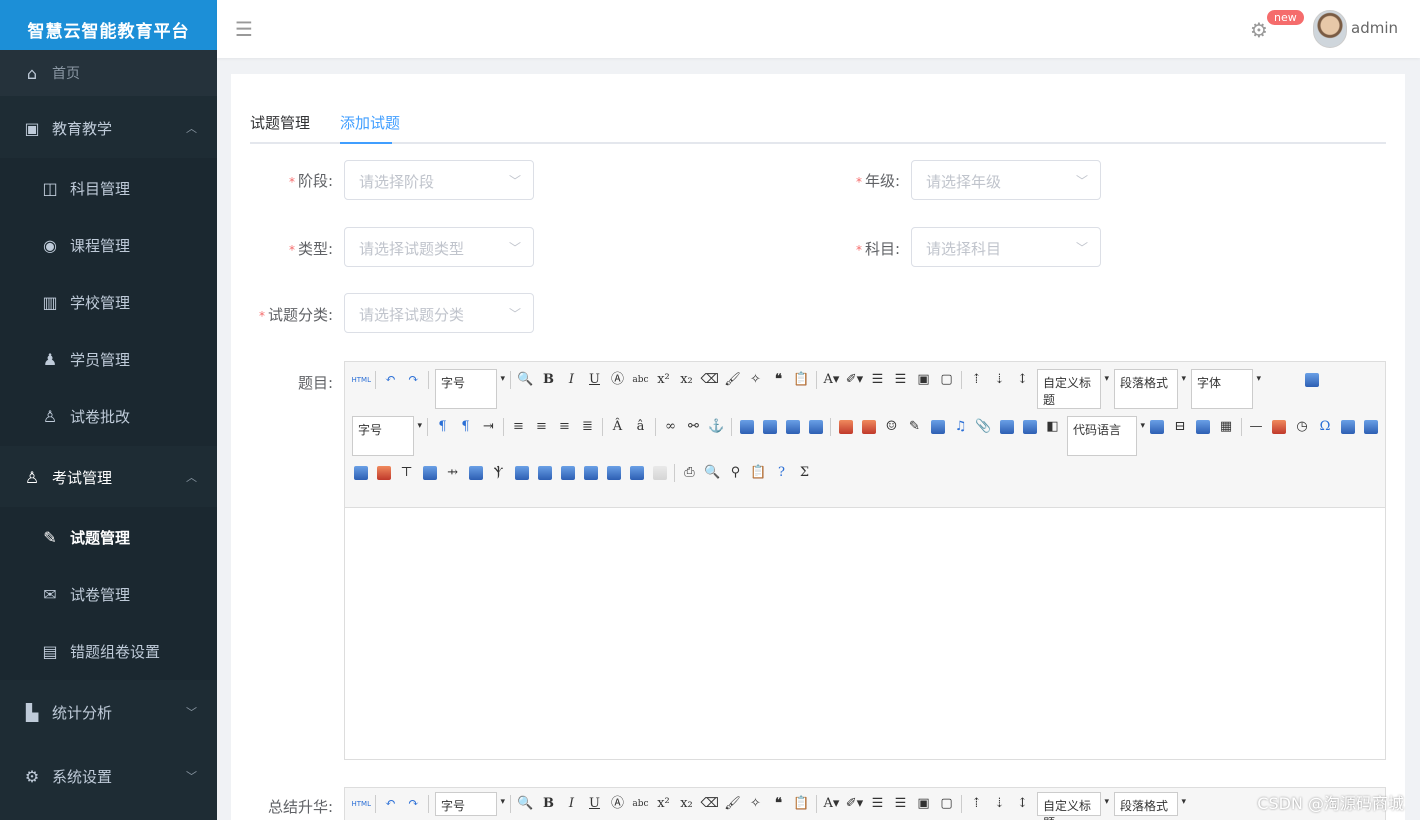 This screenshot has width=1420, height=820. Describe the element at coordinates (108, 416) in the screenshot. I see `sidebar-item-grading: ♙ 试卷批改` at that location.